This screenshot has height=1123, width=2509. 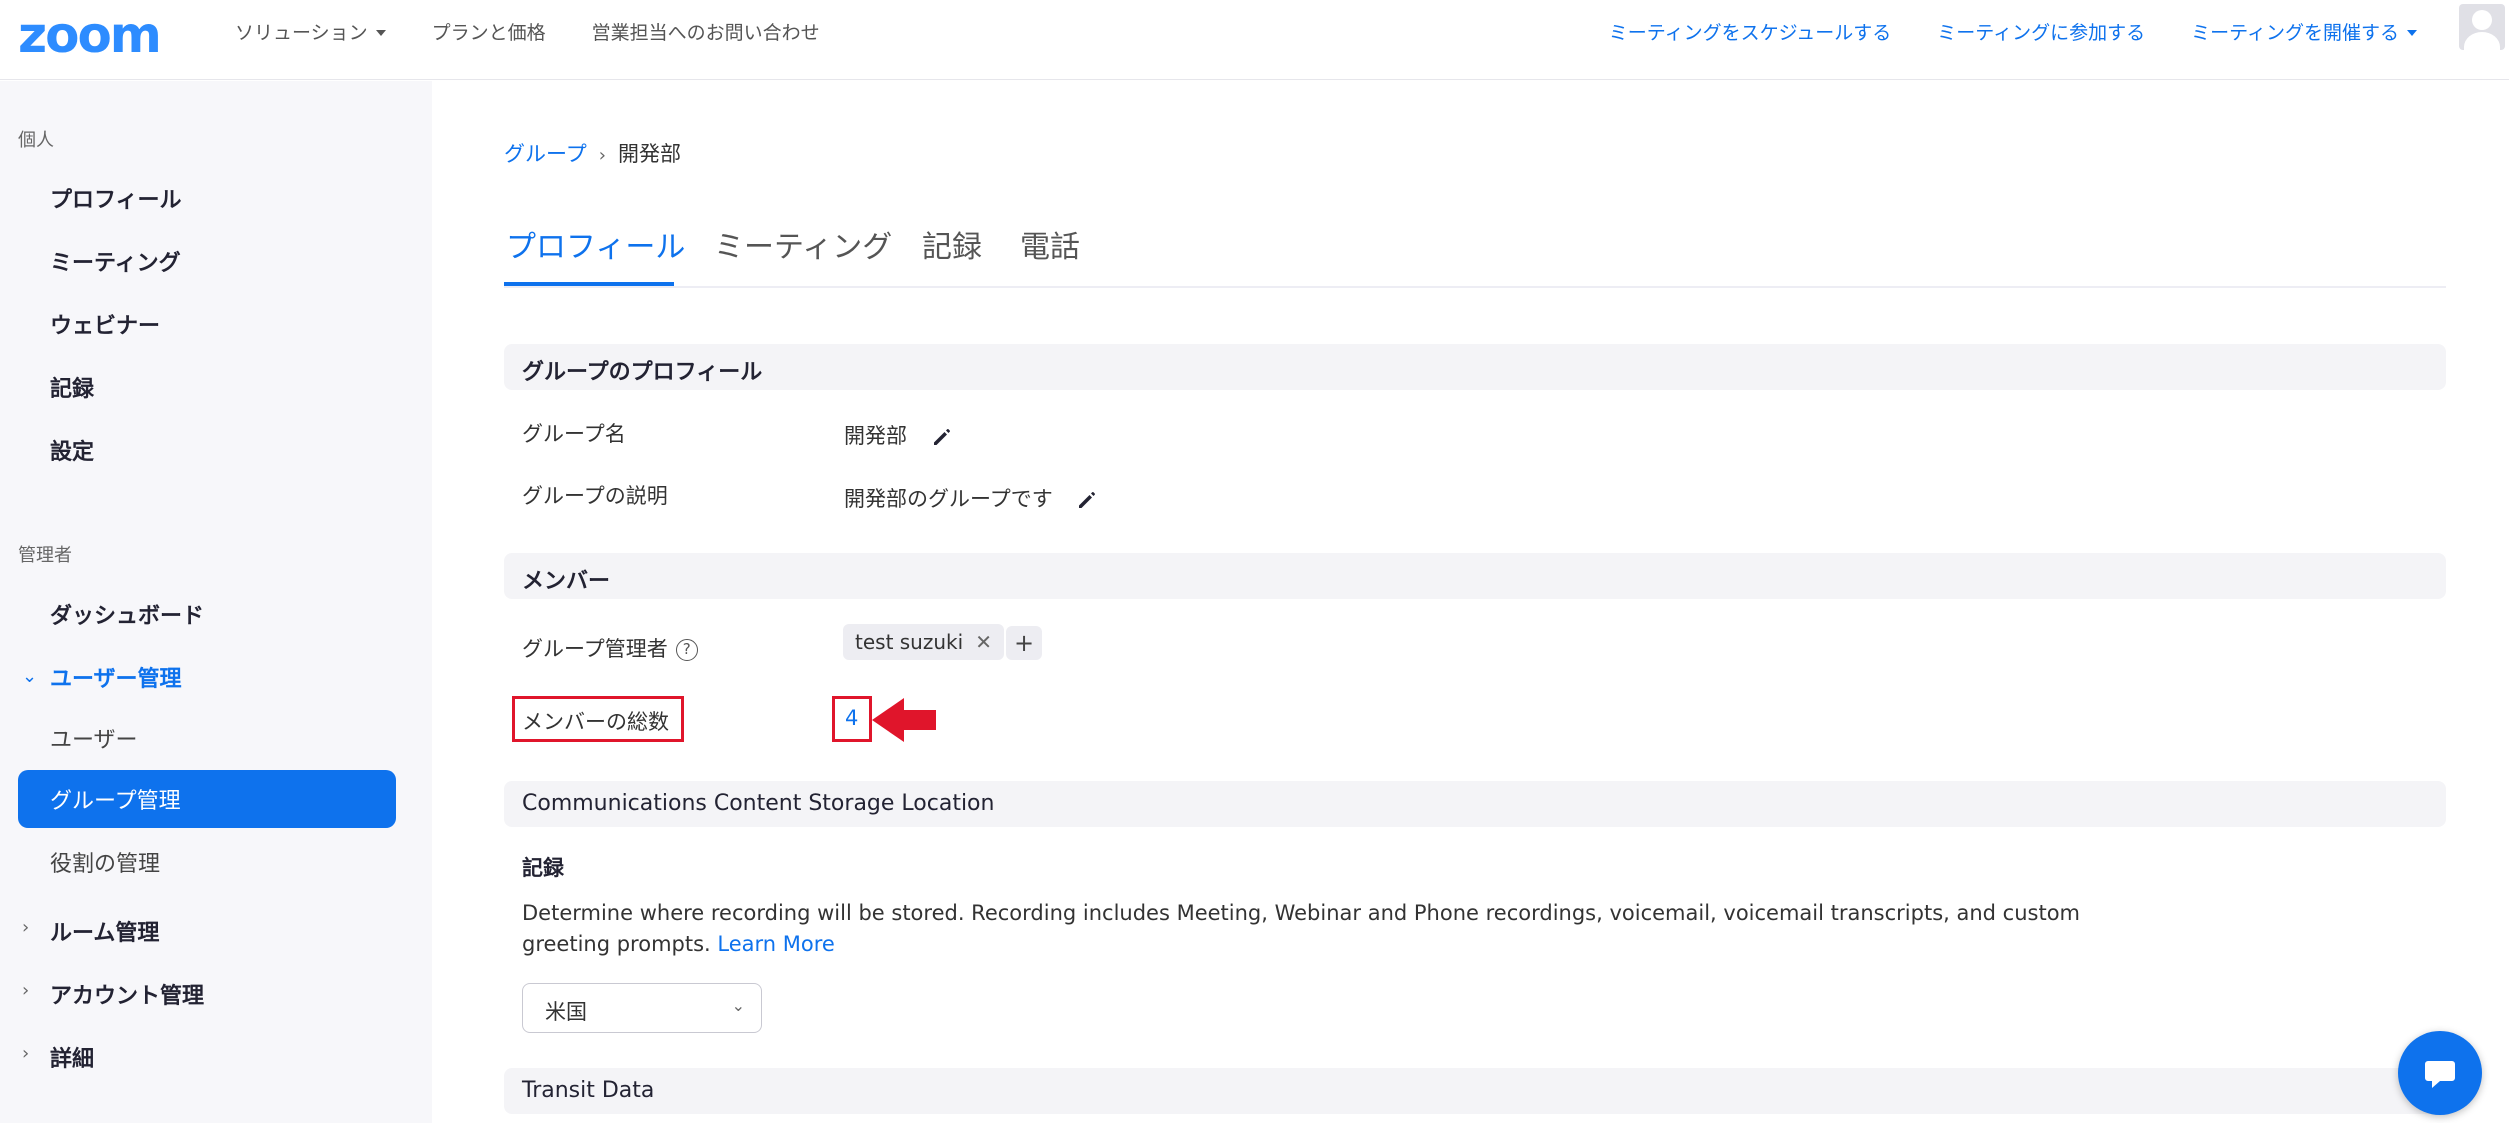 I want to click on breadcrumb: グループ › 開発部, so click(x=592, y=153).